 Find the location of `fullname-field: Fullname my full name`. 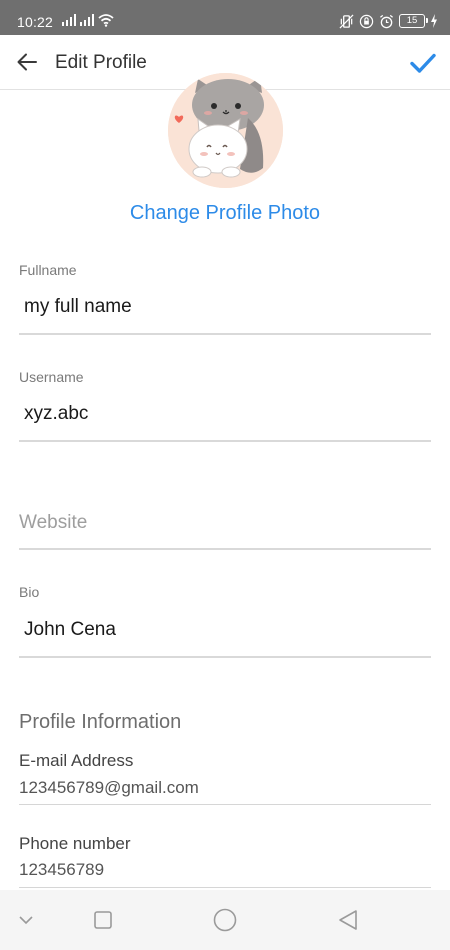

fullname-field: Fullname my full name is located at coordinates (225, 299).